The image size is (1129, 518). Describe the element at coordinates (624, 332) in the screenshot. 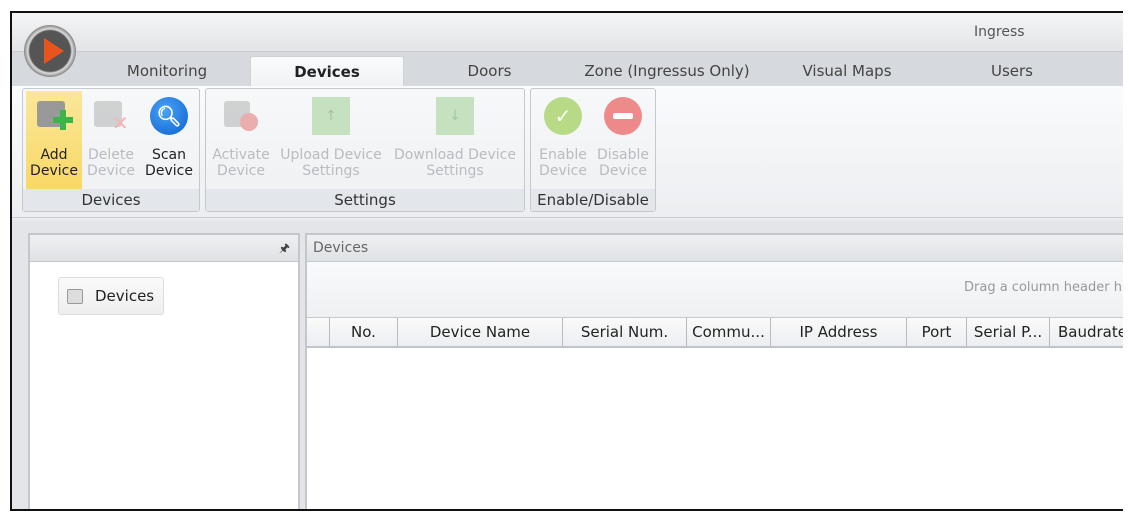

I see `column-serial-num: Serial Num.` at that location.